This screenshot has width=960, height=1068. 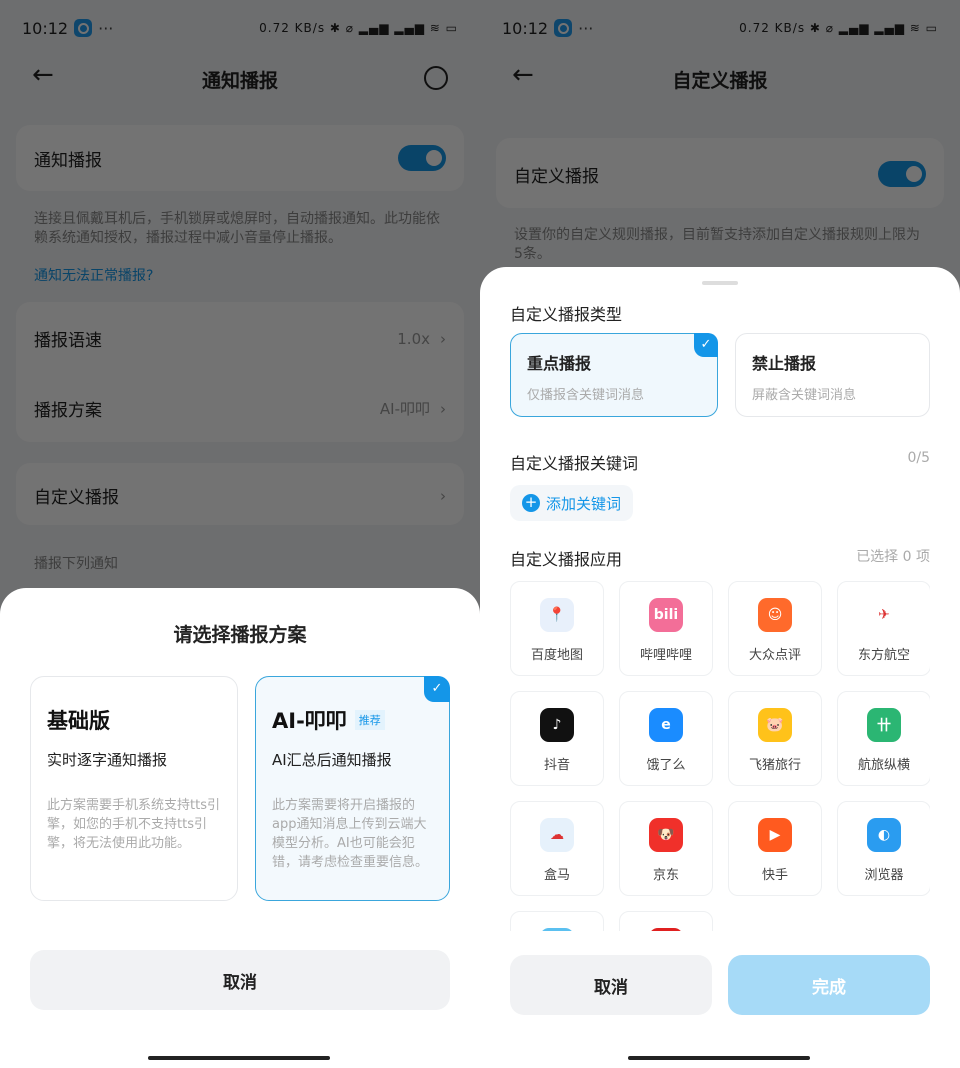 I want to click on plus-icon: +, so click(x=531, y=503).